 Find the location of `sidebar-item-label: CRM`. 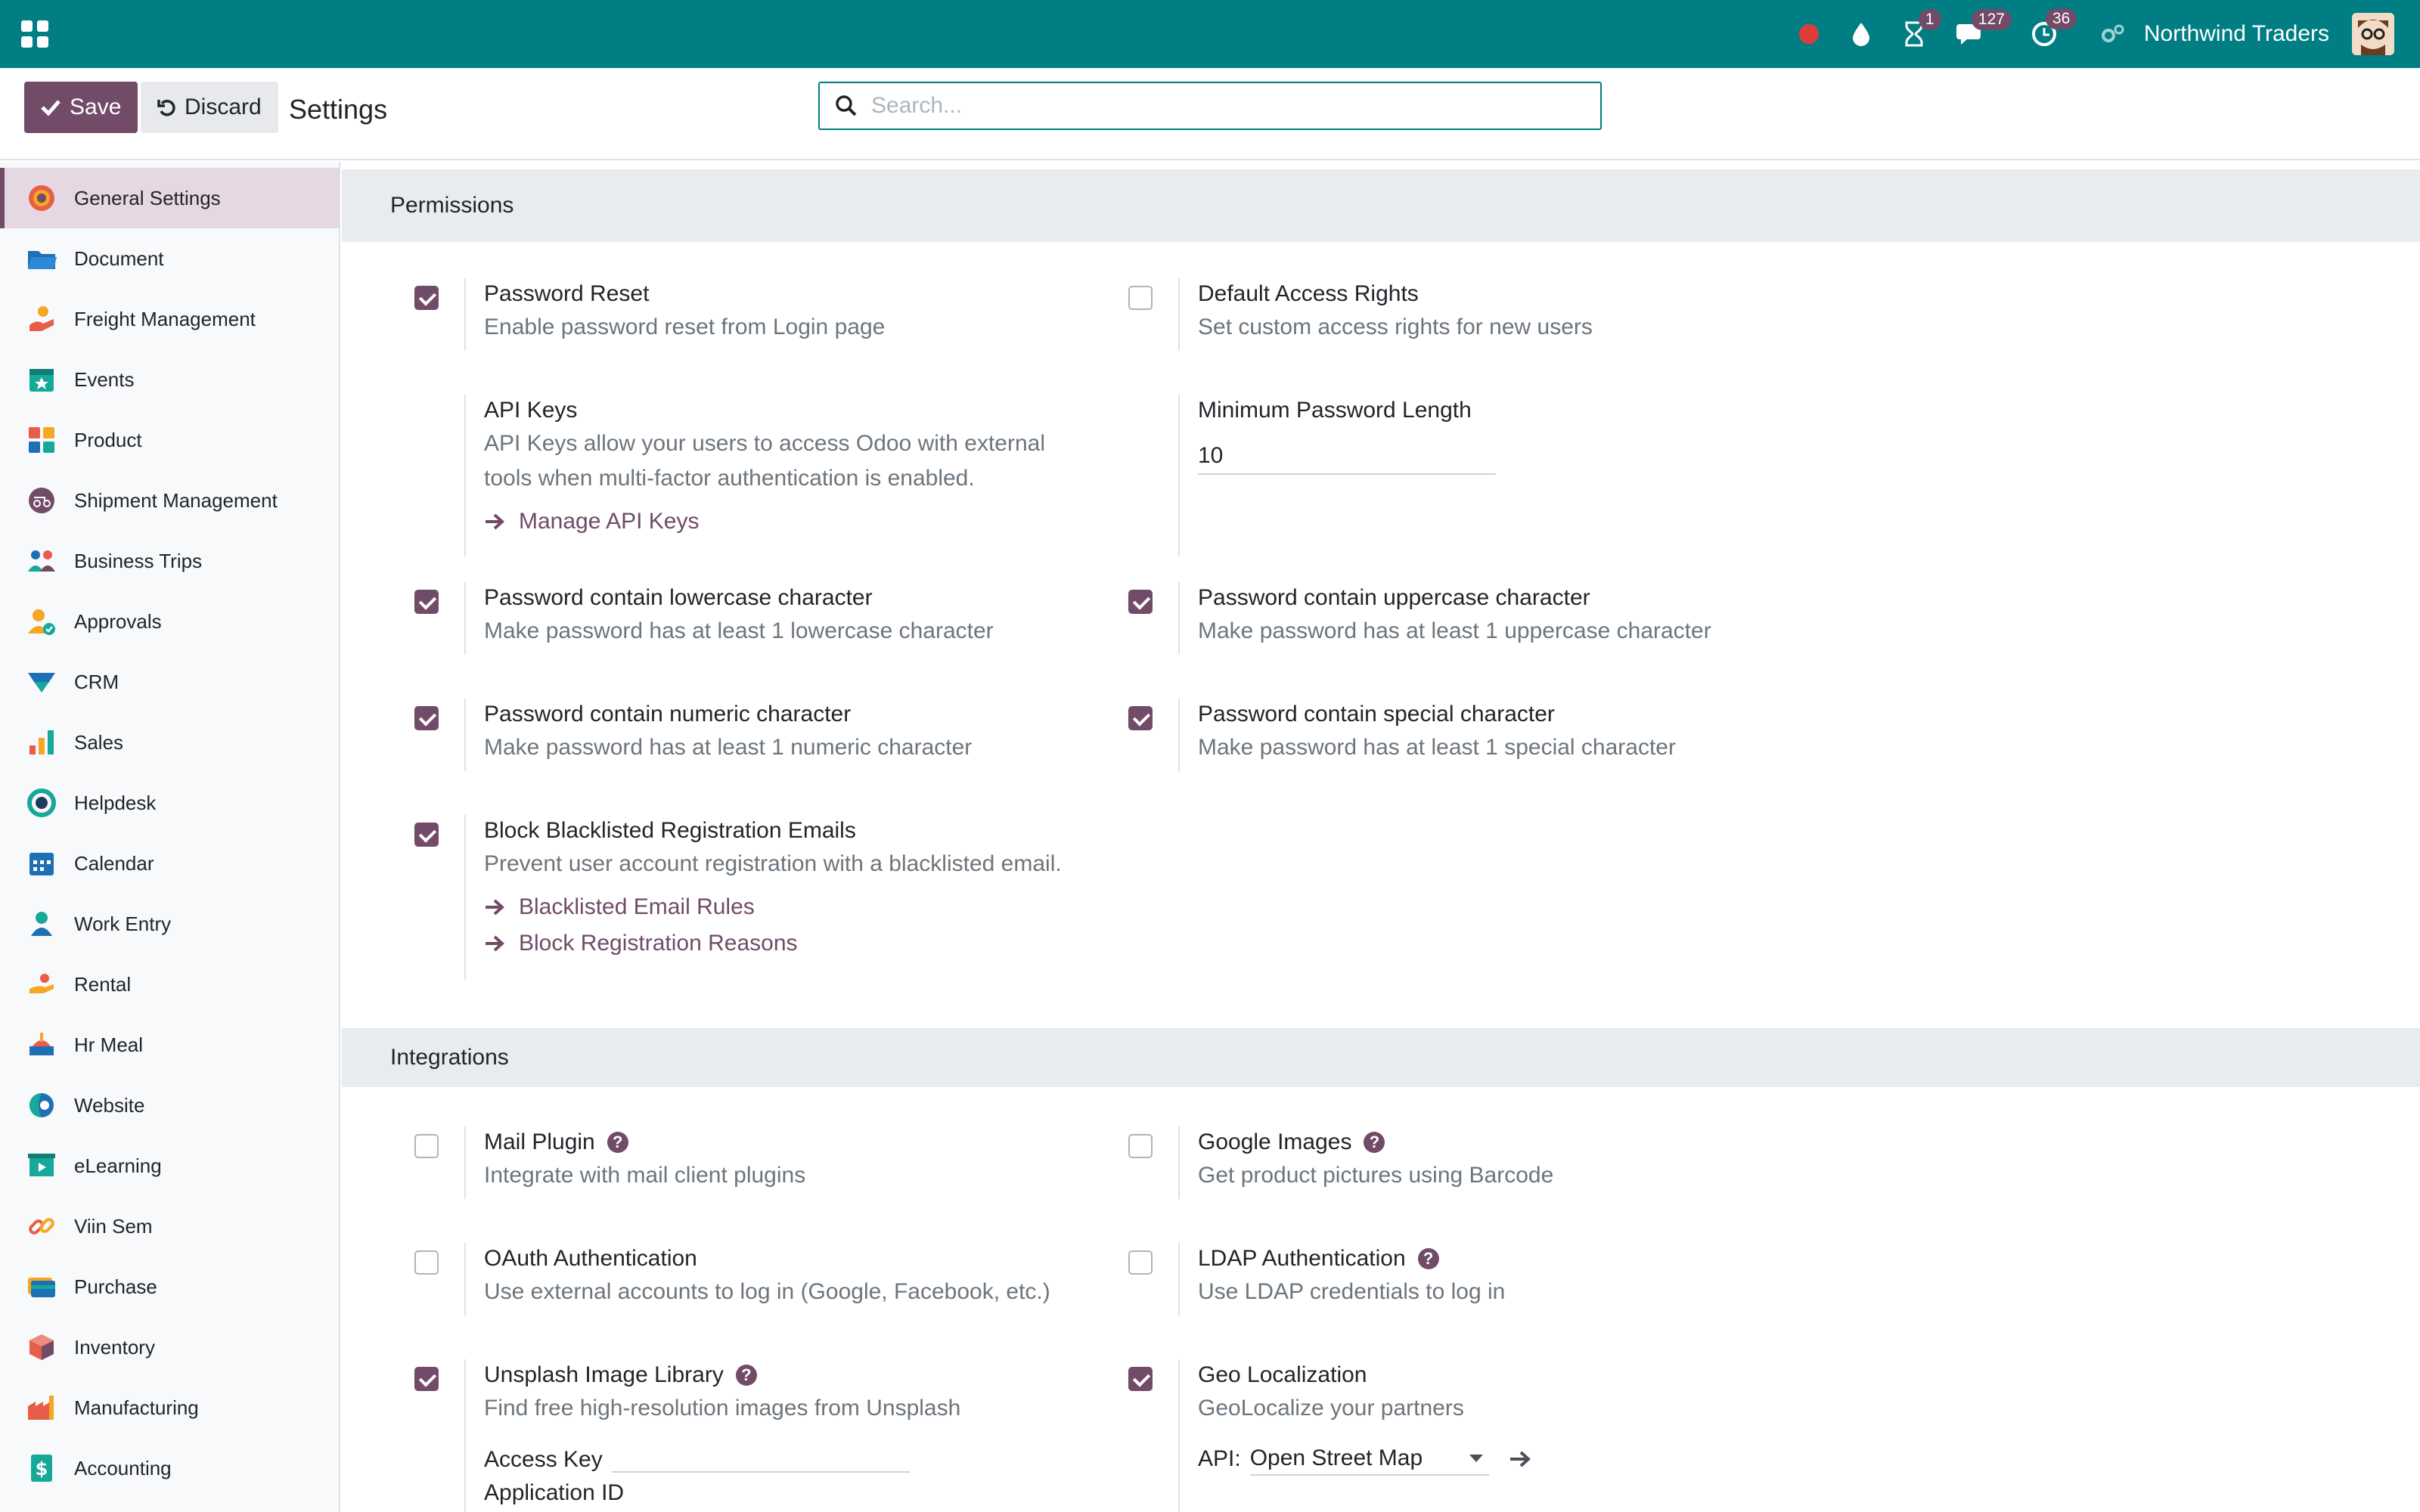

sidebar-item-label: CRM is located at coordinates (96, 681).